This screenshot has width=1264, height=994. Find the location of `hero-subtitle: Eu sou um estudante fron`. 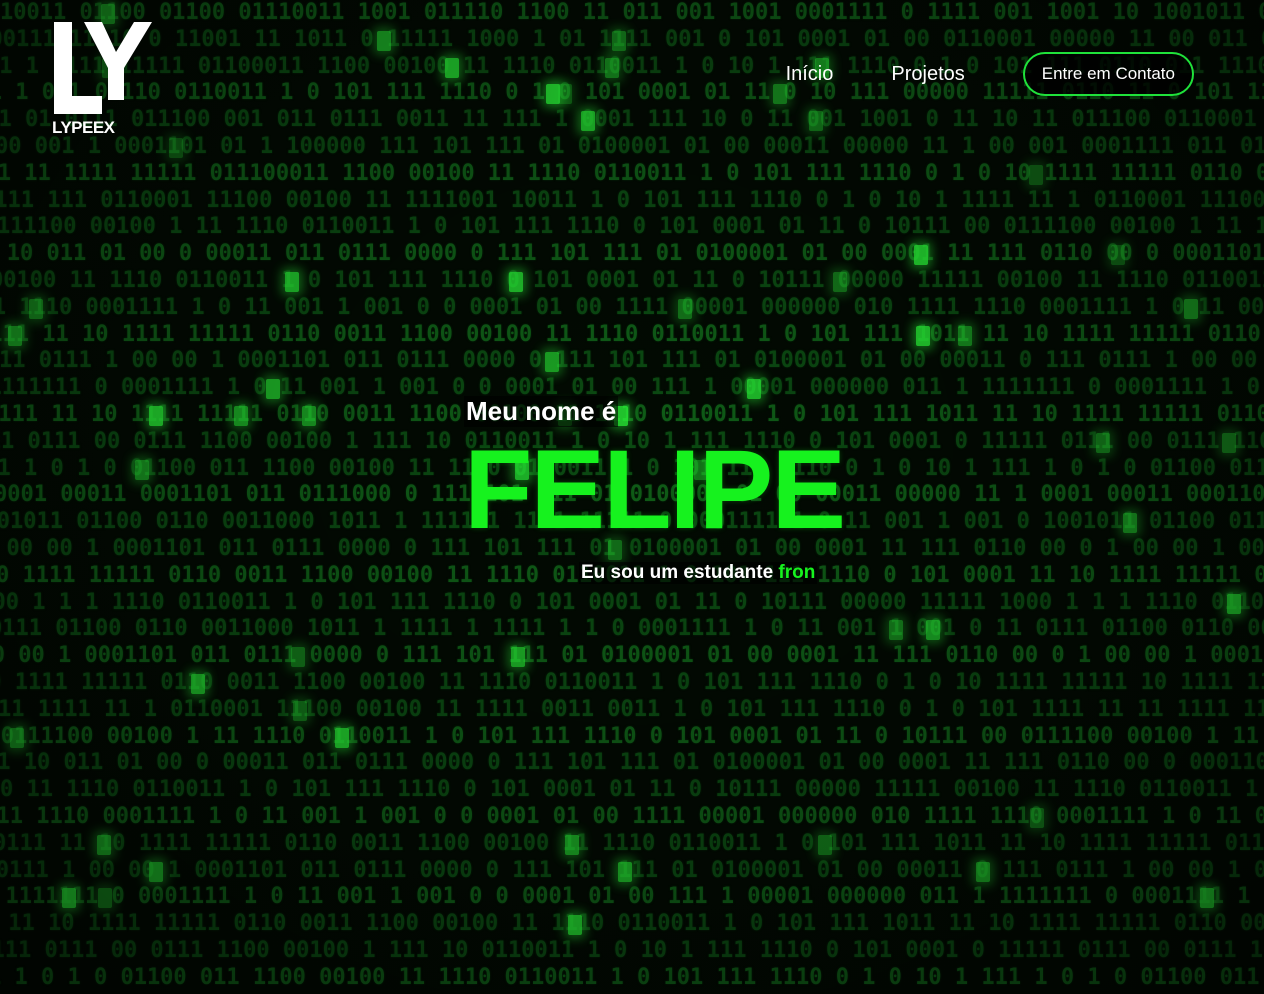

hero-subtitle: Eu sou um estudante fron is located at coordinates (698, 573).